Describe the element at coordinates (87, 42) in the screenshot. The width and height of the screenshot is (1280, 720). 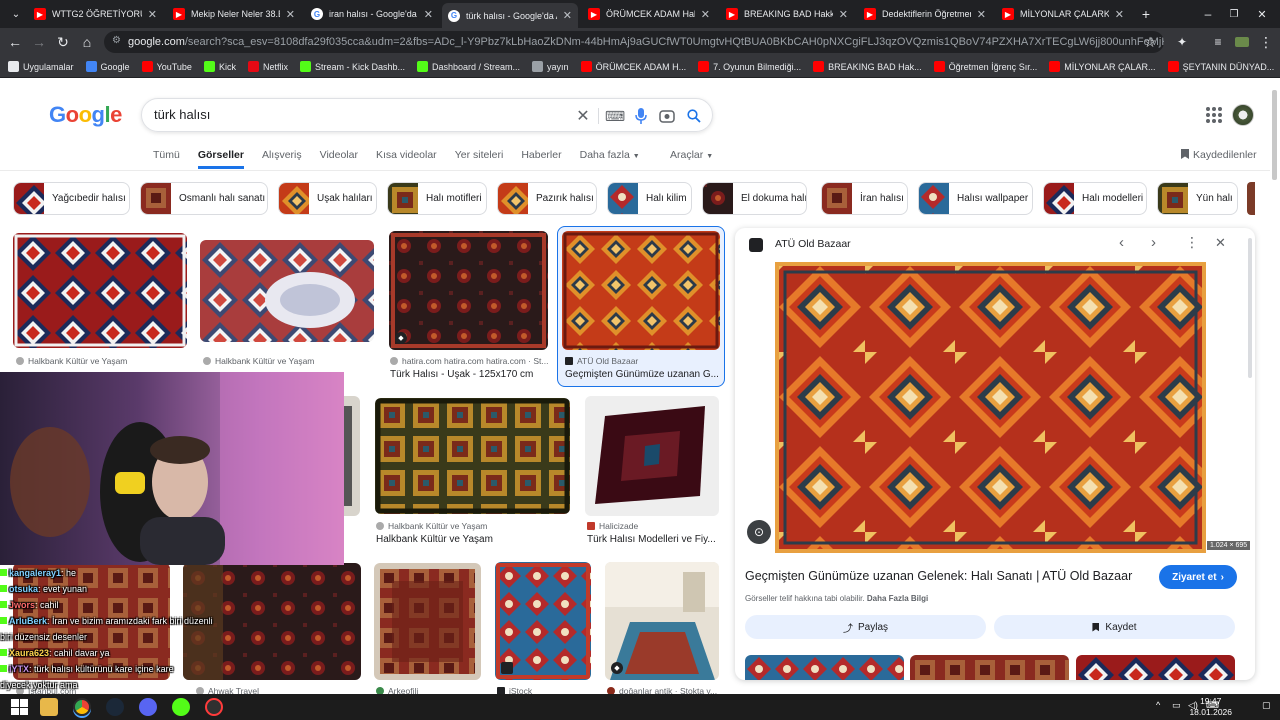
I see `home-icon: ⌂` at that location.